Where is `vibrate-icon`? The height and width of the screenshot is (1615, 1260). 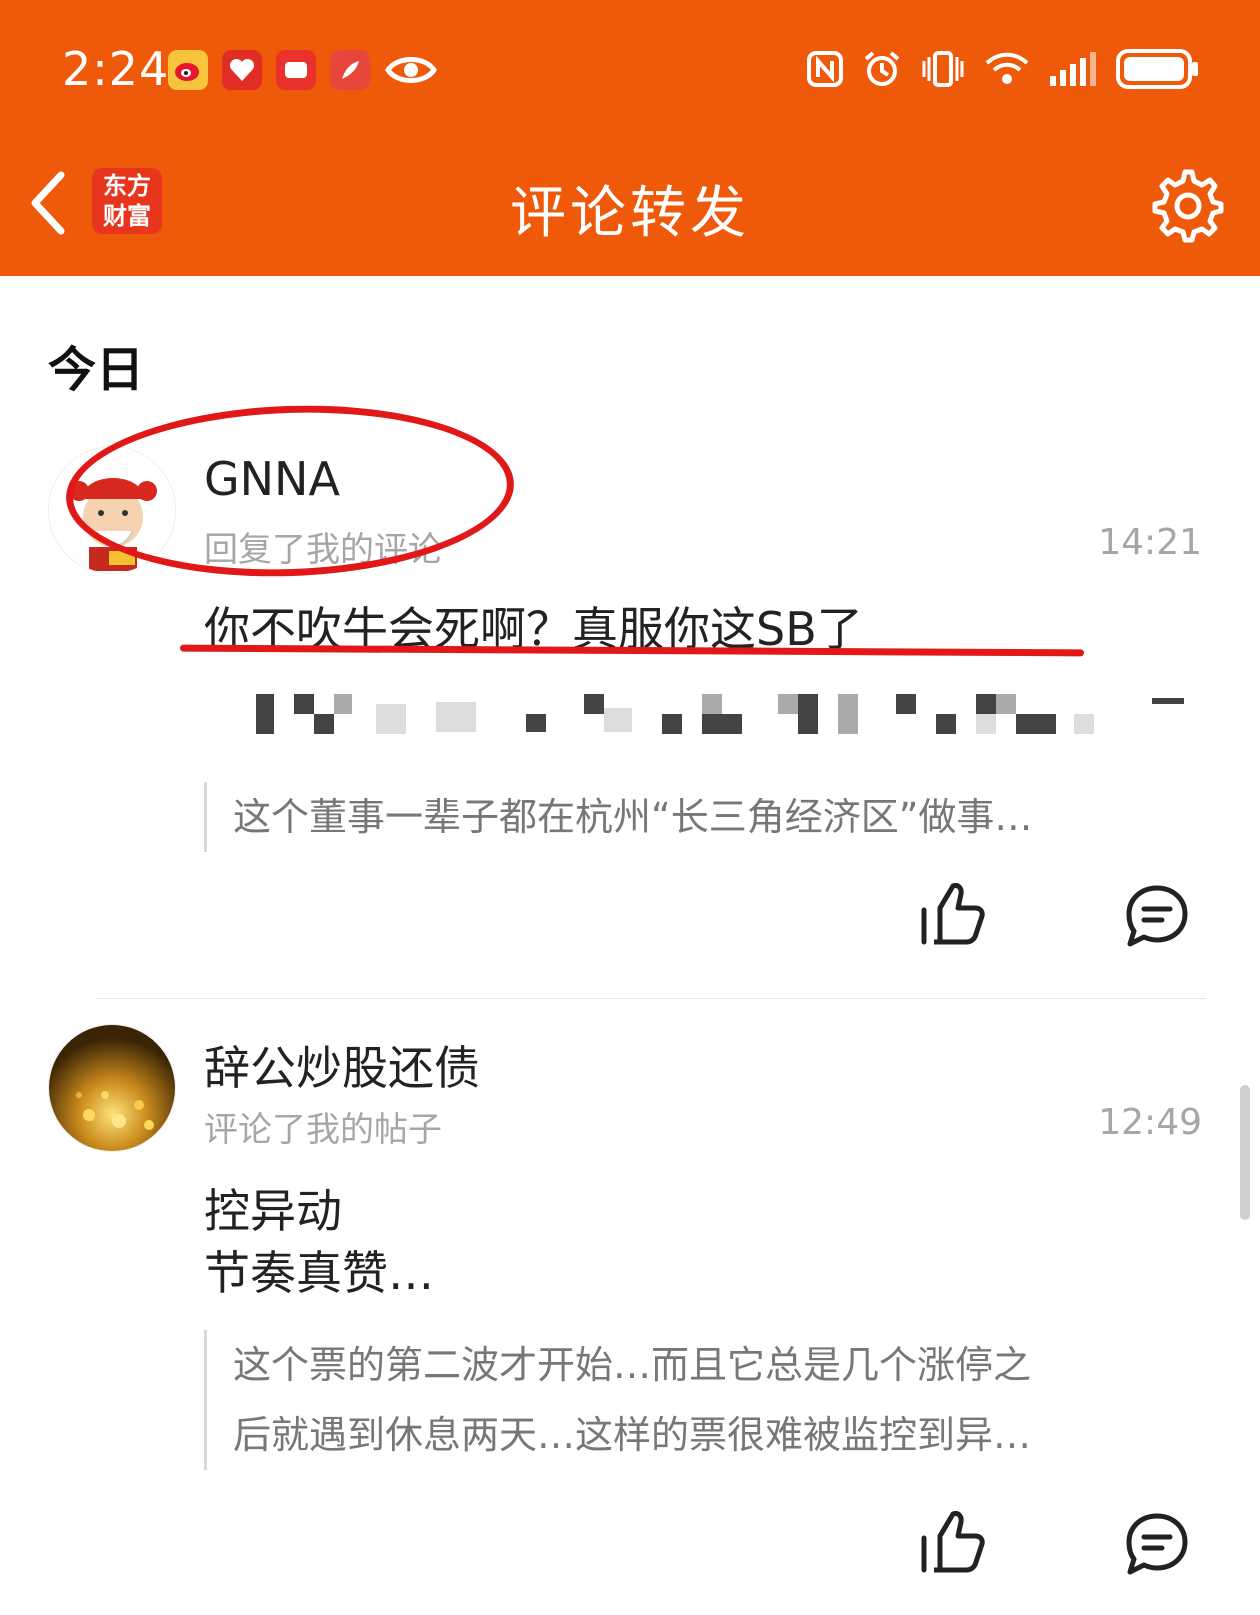 vibrate-icon is located at coordinates (943, 71).